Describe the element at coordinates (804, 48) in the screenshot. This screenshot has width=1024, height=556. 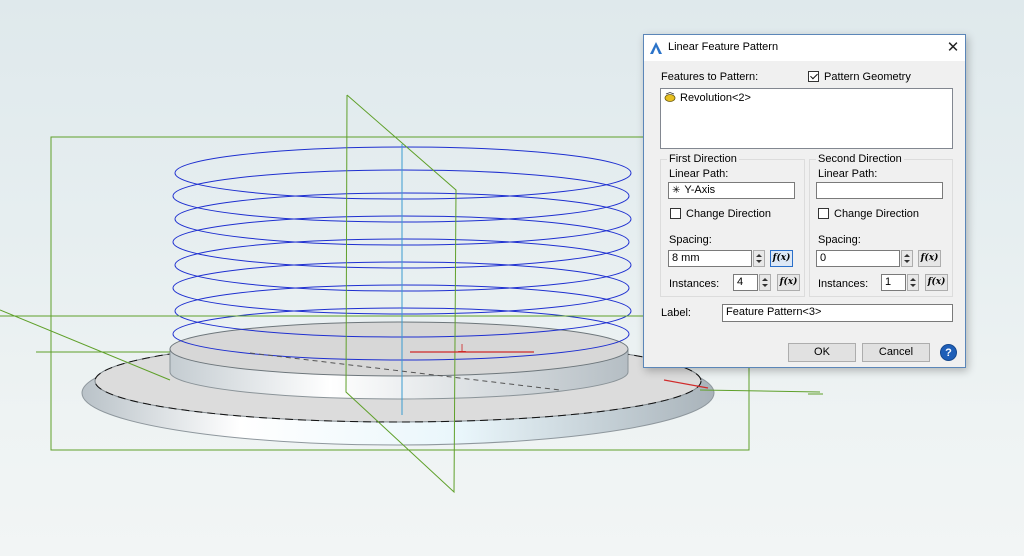
I see `dialog-title-bar: Linear Feature Pattern ✕` at that location.